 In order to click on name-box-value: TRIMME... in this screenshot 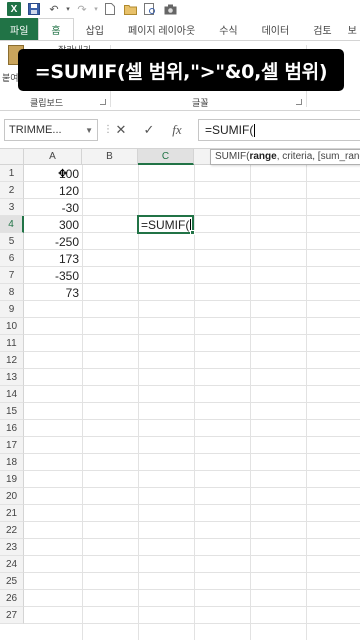, I will do `click(35, 130)`.